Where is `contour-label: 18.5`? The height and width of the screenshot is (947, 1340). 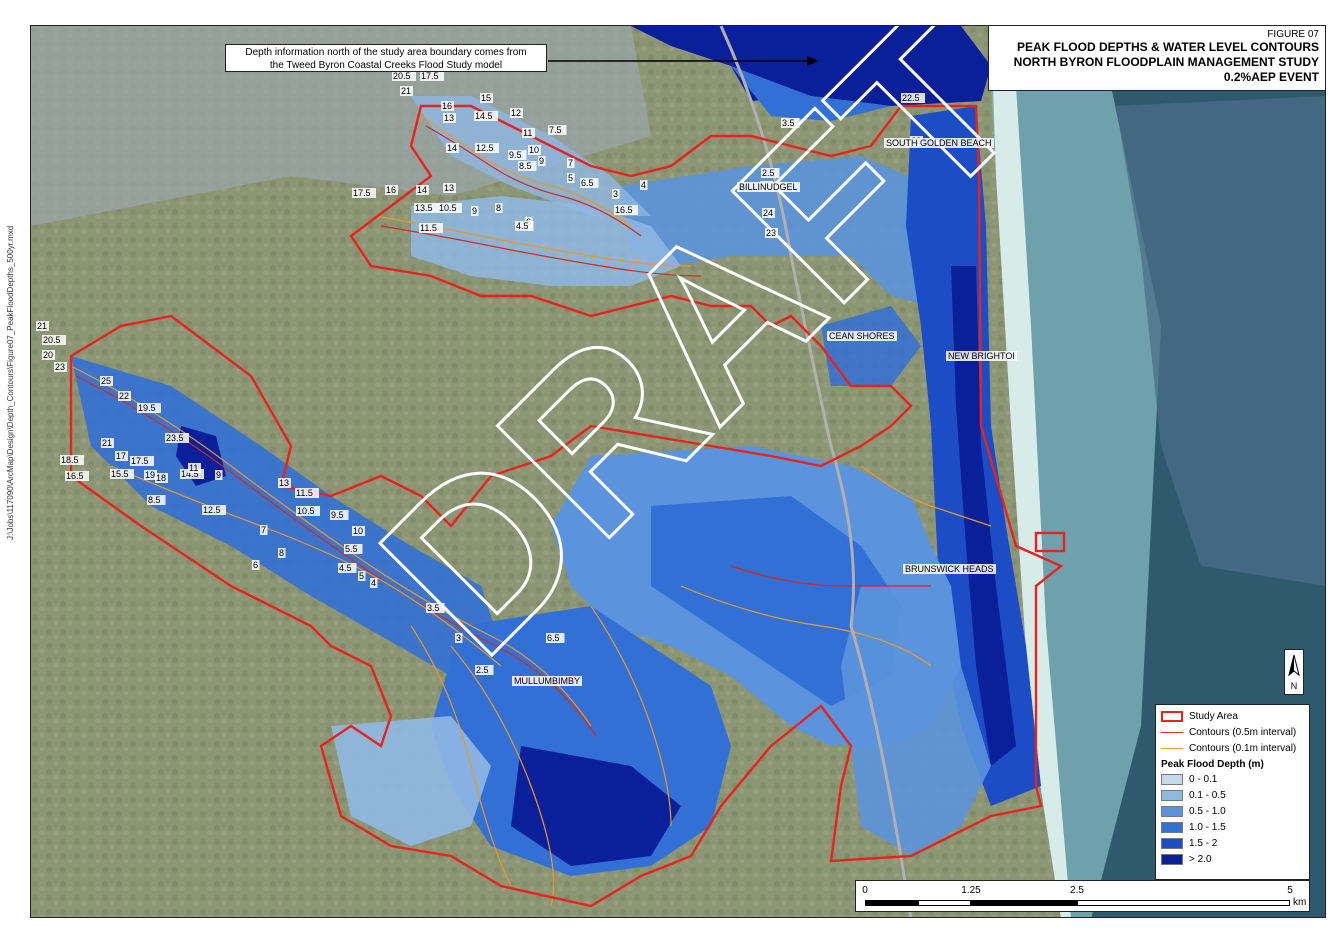 contour-label: 18.5 is located at coordinates (70, 460).